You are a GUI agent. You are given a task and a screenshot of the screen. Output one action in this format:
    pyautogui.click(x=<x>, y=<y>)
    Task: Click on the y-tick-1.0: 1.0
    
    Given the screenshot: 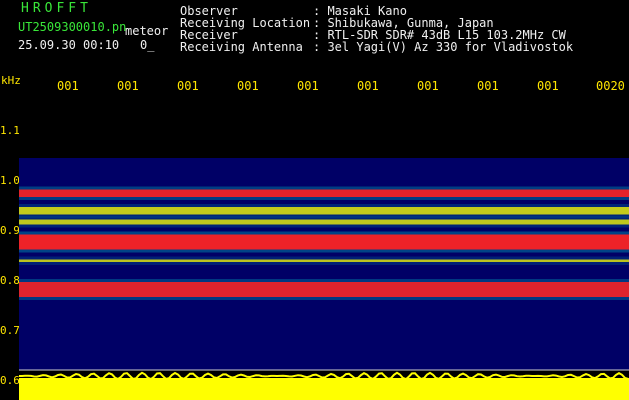 What is the action you would take?
    pyautogui.click(x=10, y=180)
    